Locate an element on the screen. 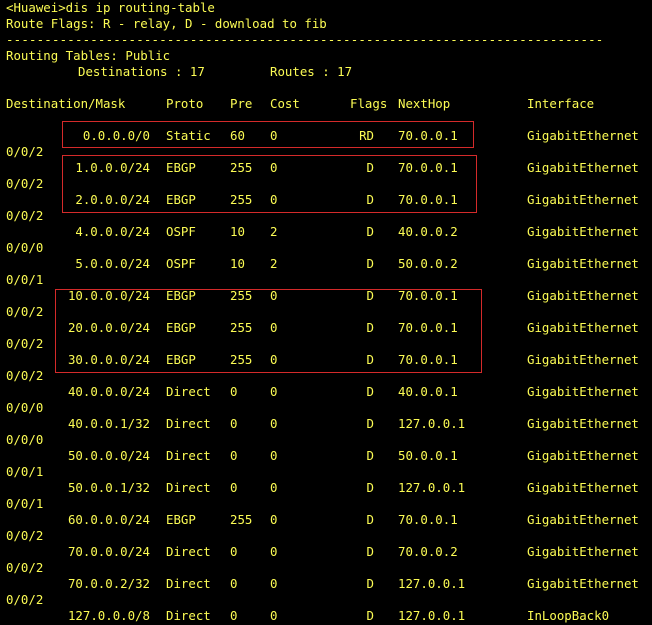 Image resolution: width=652 pixels, height=625 pixels. cell-nexthop: 70.0.0.2 is located at coordinates (428, 551).